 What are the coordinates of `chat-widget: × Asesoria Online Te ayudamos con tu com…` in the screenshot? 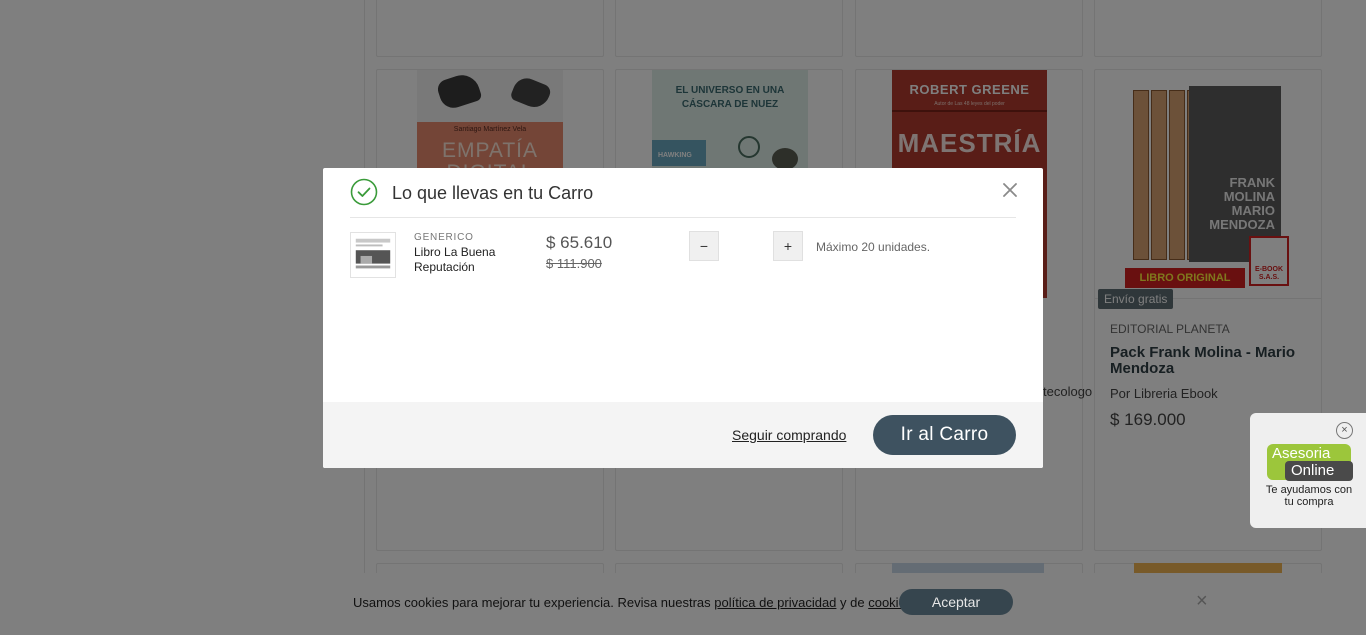 It's located at (1308, 470).